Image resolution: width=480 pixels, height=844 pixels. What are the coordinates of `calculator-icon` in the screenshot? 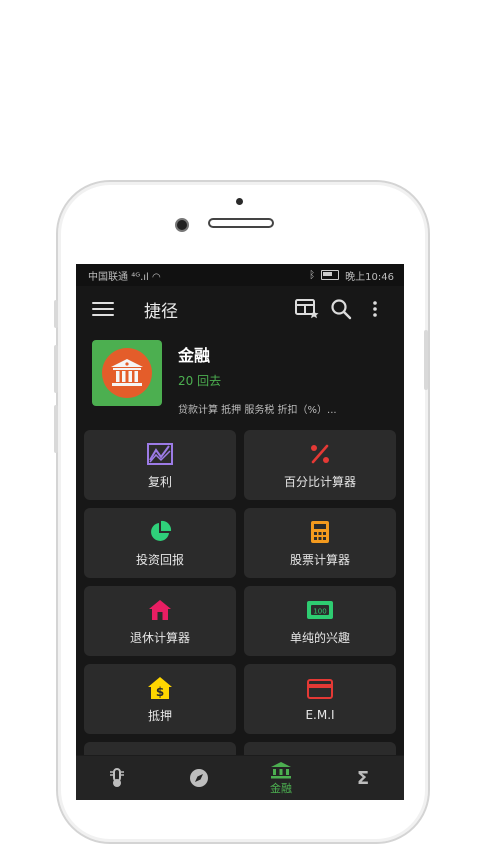 It's located at (320, 532).